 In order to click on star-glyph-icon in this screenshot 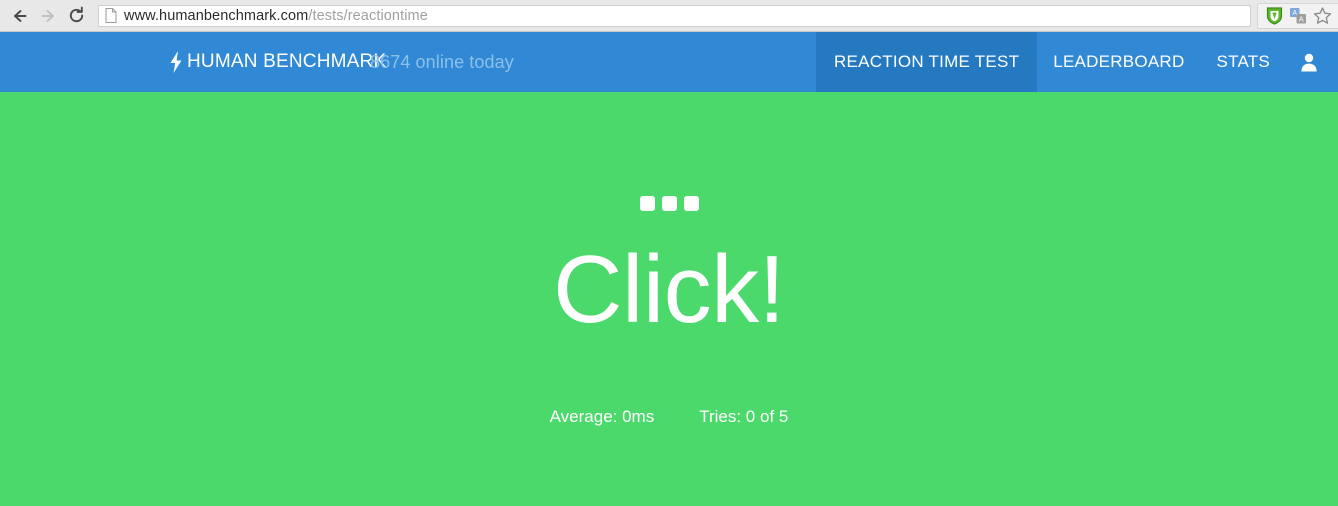, I will do `click(1322, 15)`.